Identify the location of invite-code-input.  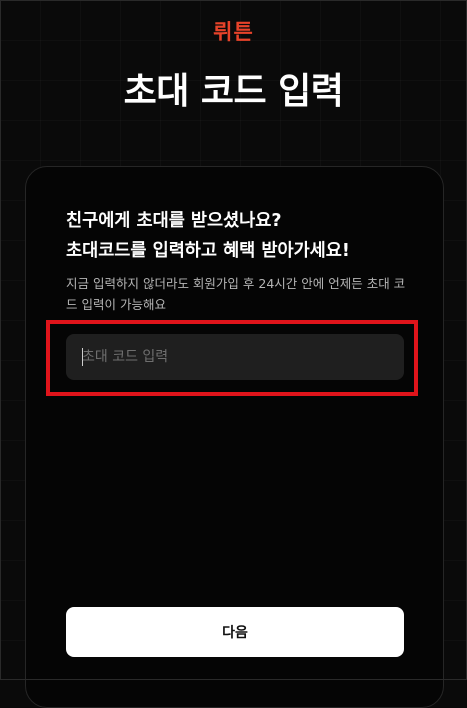
(235, 357).